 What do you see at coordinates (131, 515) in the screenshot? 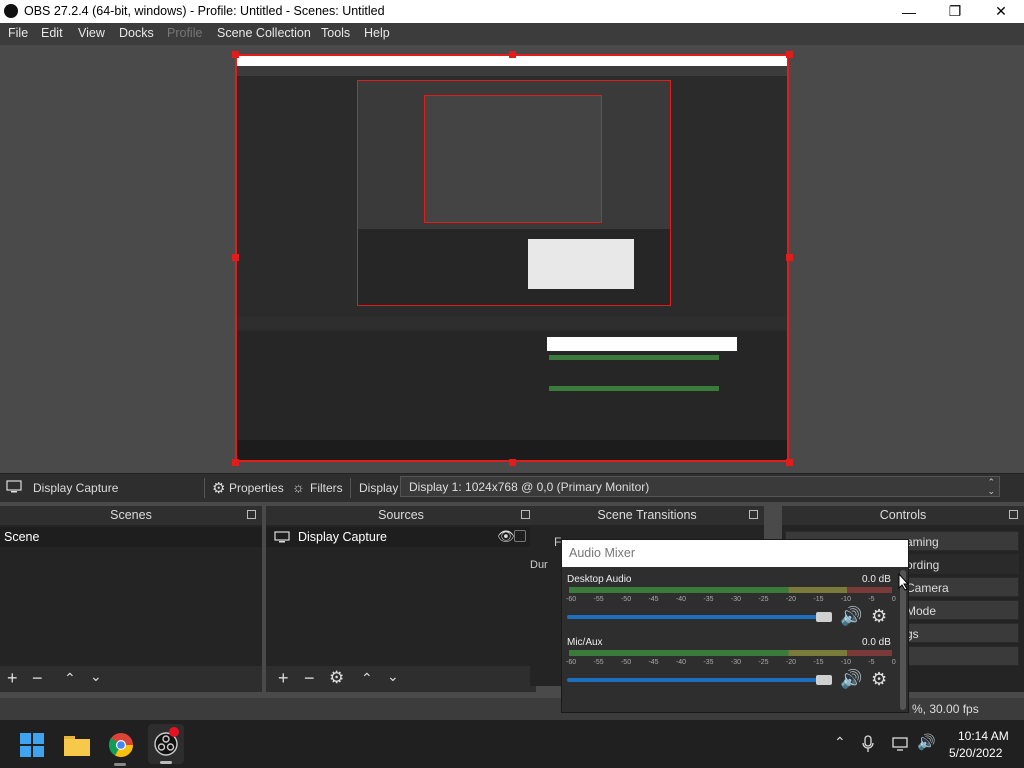
I see `scenes-dock-title: Scenes` at bounding box center [131, 515].